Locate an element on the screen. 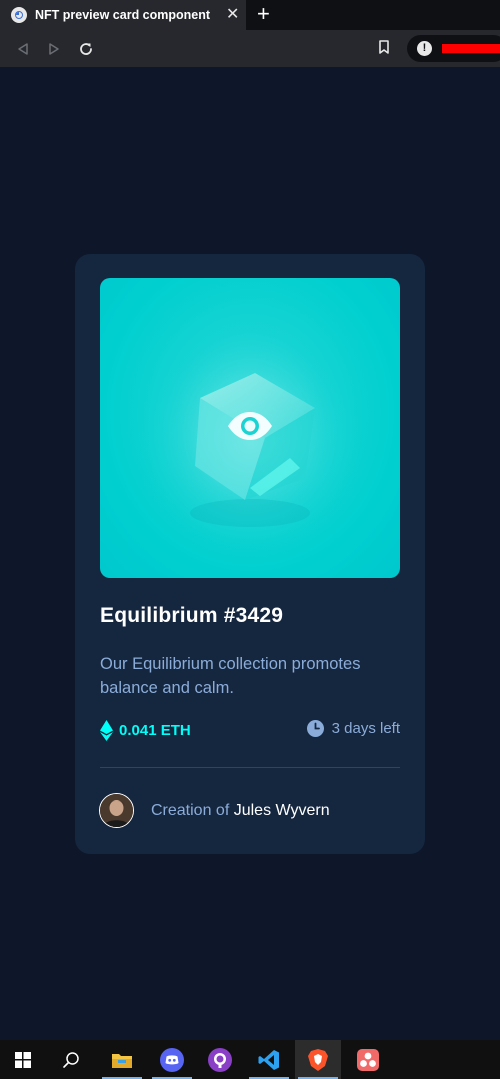 The image size is (500, 1079). start-button is located at coordinates (23, 1059).